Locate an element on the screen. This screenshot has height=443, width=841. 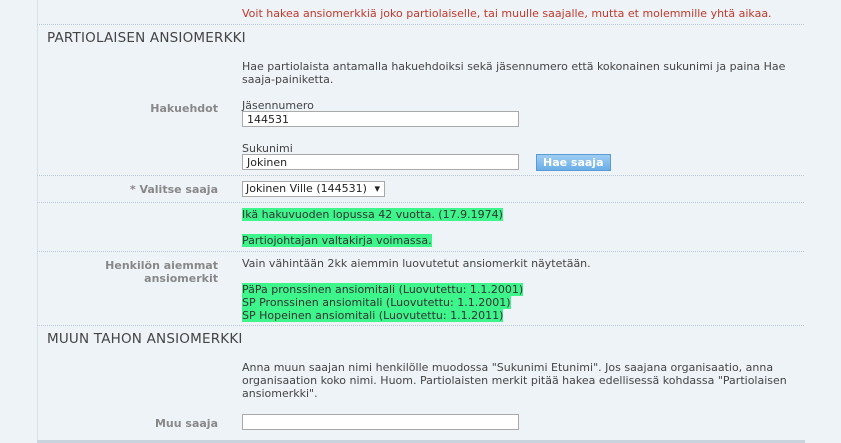
recipient-select: Jokinen Ville (144531) ▾ is located at coordinates (313, 189).